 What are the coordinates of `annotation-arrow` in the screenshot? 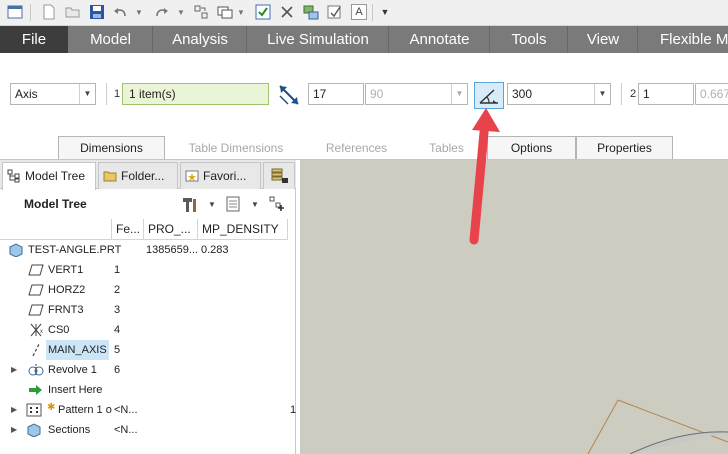 It's located at (484, 176).